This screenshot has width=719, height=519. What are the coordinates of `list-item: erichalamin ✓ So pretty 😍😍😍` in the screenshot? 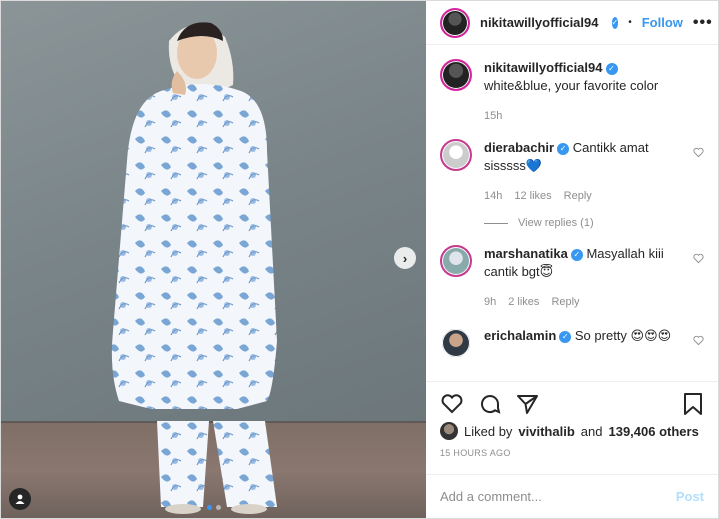 It's located at (572, 343).